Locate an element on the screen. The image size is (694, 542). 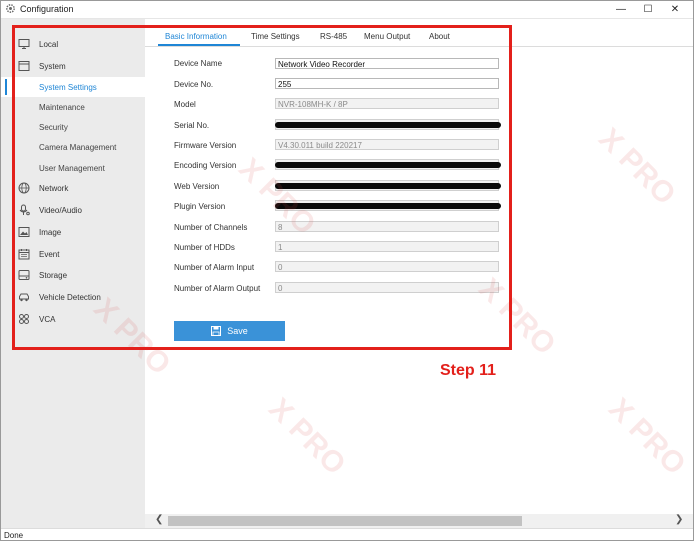
sidebar-item-vehicle-detection: Vehicle Detection is located at coordinates (72, 297).